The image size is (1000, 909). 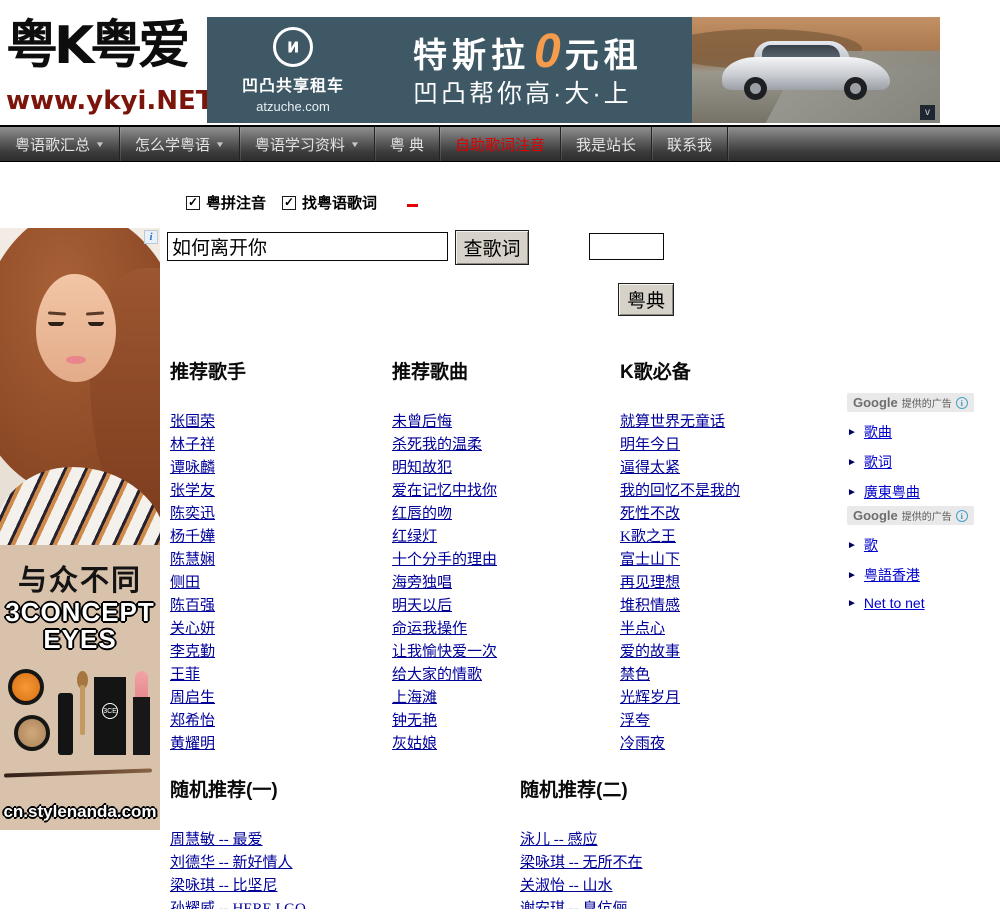 What do you see at coordinates (650, 560) in the screenshot?
I see `karaoke-song-link: 富士山下` at bounding box center [650, 560].